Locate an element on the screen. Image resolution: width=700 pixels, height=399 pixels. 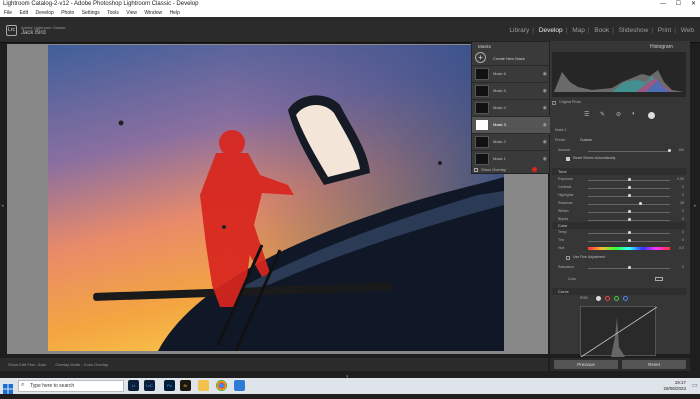
create-new-mask-button: Create New Mask is located at coordinates (509, 58).